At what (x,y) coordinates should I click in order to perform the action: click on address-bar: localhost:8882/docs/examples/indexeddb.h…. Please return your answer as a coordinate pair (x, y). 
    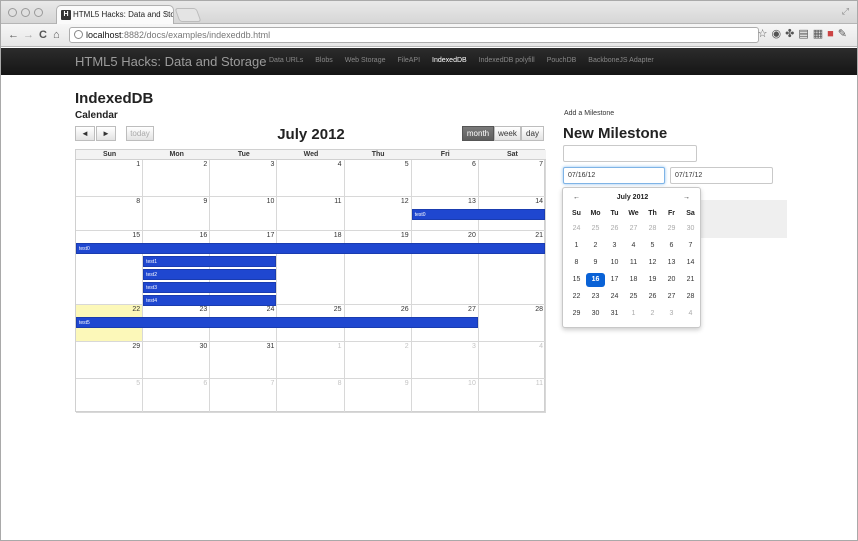
    Looking at the image, I should click on (414, 35).